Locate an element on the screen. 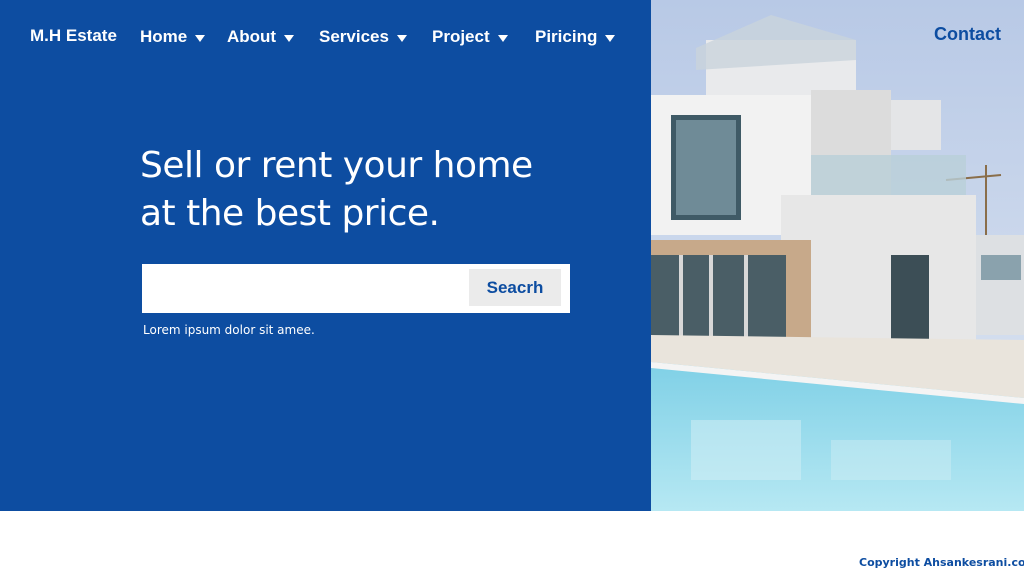 The image size is (1024, 576). copyright-text: Copyright Ahsankesrani.com is located at coordinates (941, 562).